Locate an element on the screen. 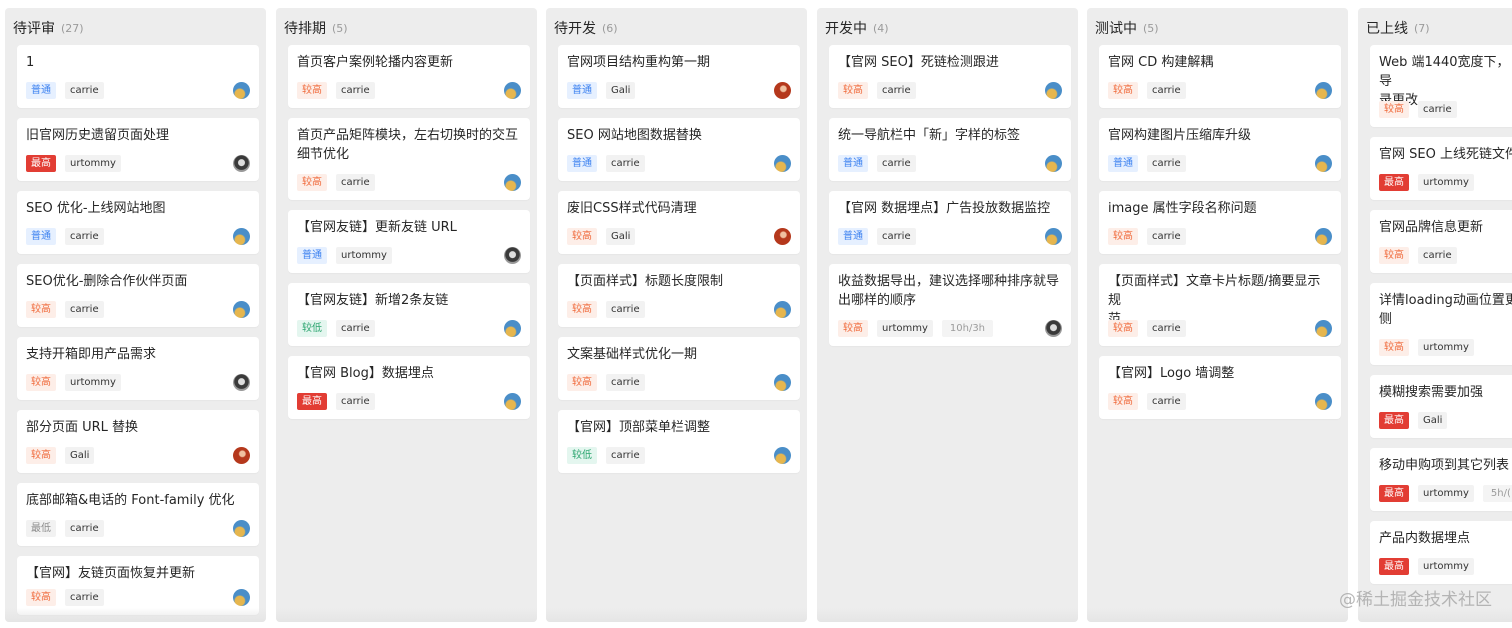  task-title: image 属性字段名称问题 is located at coordinates (1182, 208).